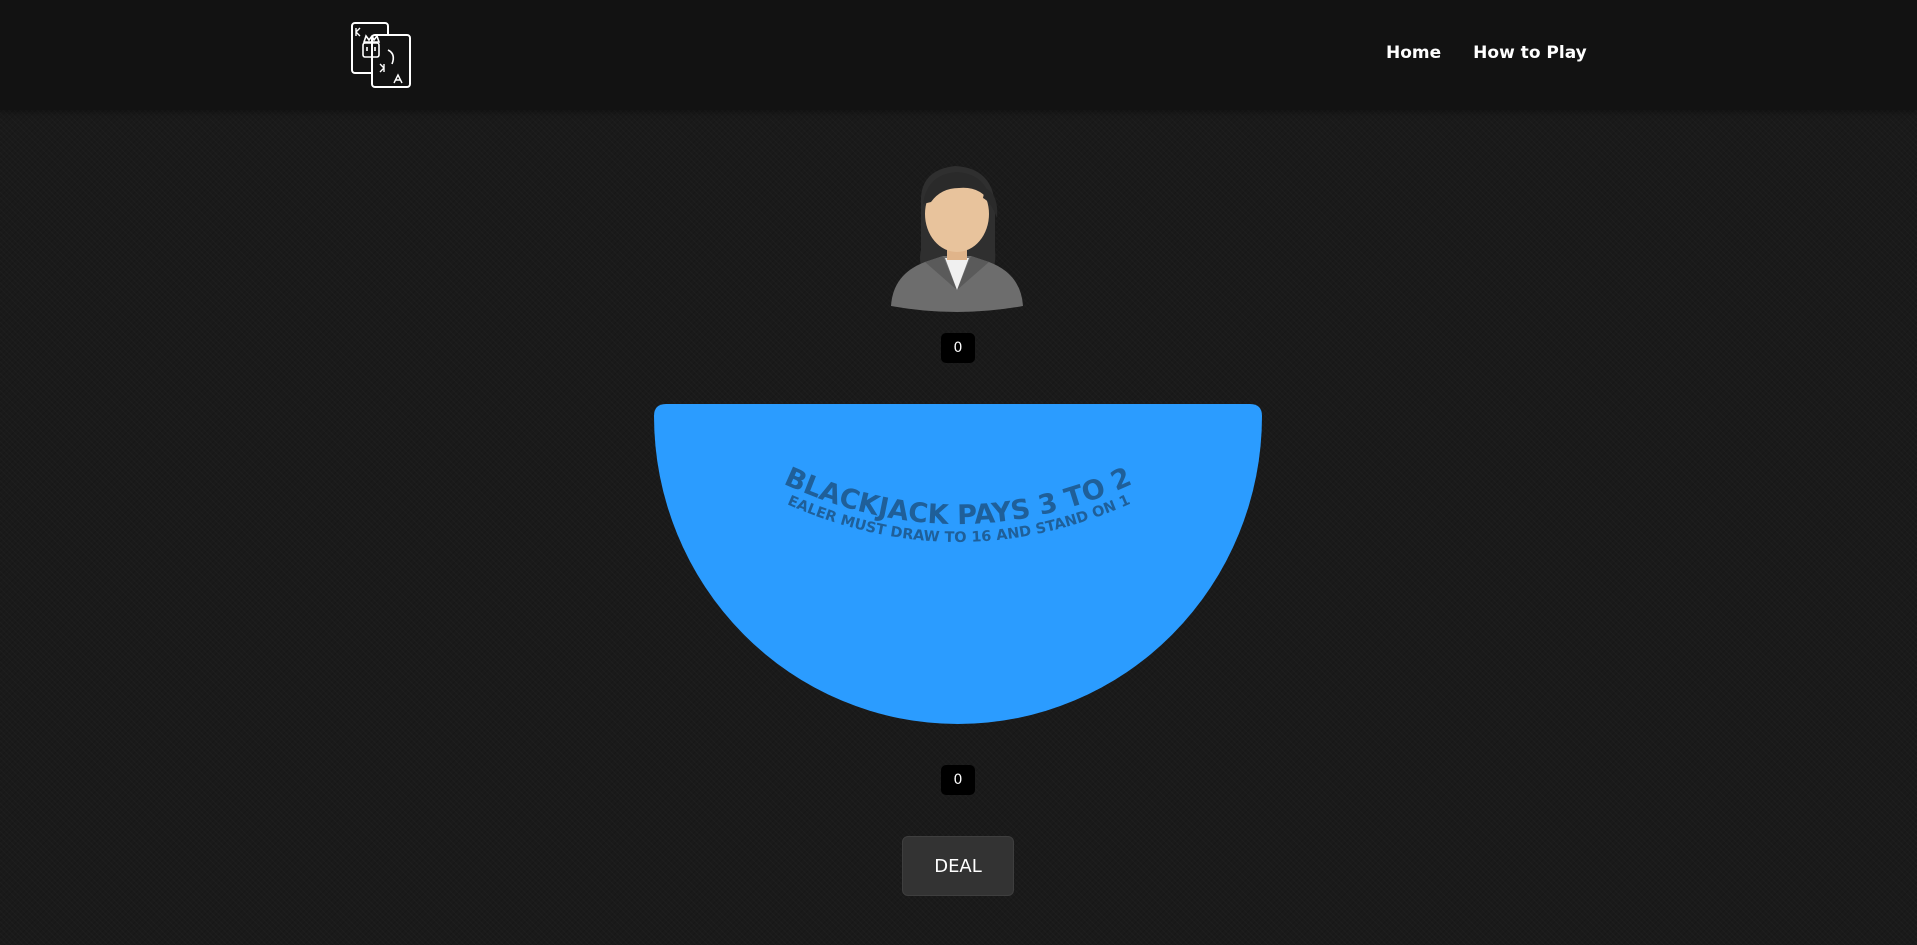 The height and width of the screenshot is (945, 1917). I want to click on dealer-avatar-icon, so click(957, 237).